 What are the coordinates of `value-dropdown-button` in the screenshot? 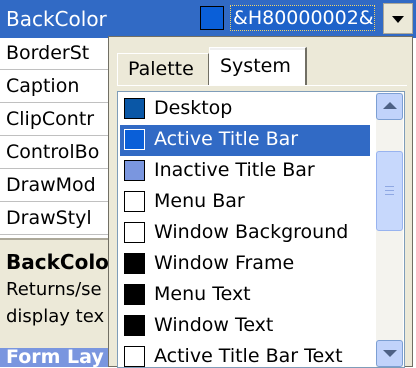 It's located at (398, 18).